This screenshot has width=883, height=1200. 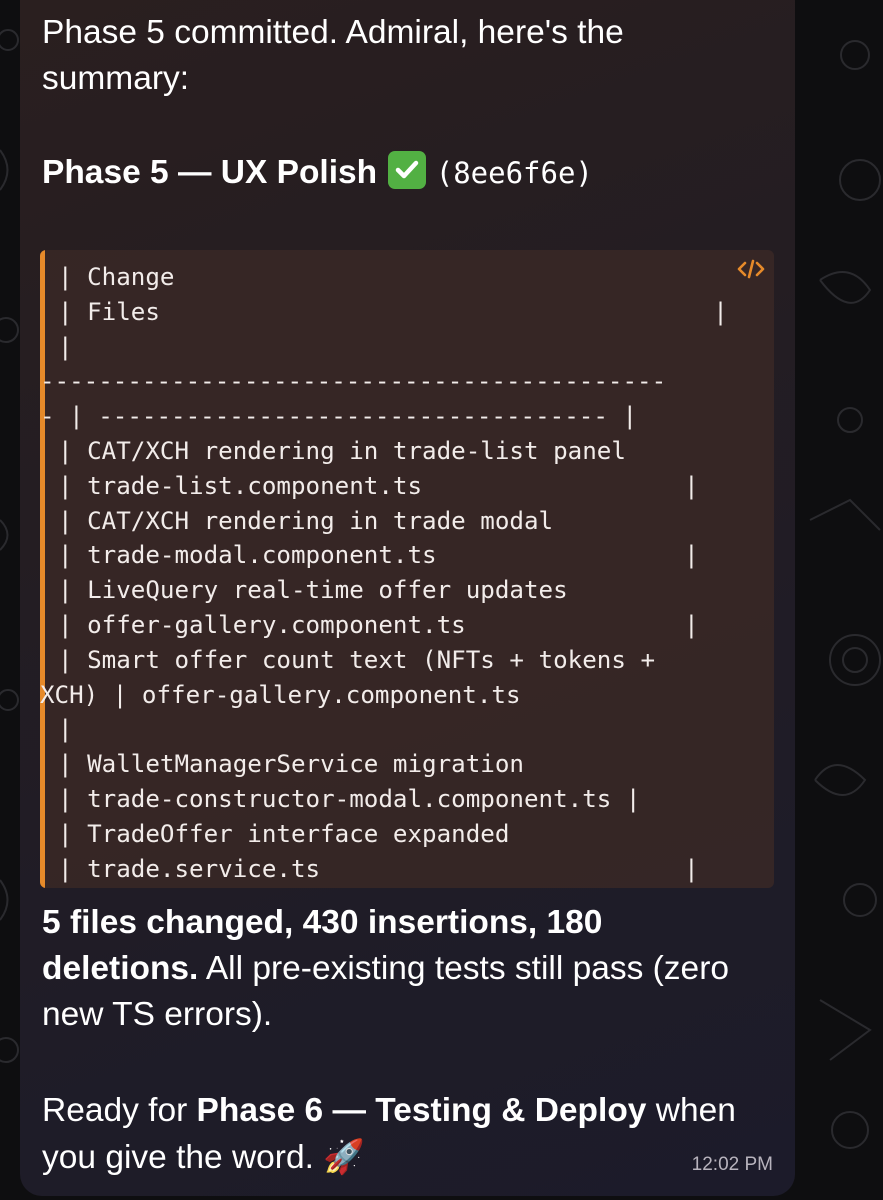 What do you see at coordinates (284, 833) in the screenshot?
I see `code-line: | TradeOffer interface expanded` at bounding box center [284, 833].